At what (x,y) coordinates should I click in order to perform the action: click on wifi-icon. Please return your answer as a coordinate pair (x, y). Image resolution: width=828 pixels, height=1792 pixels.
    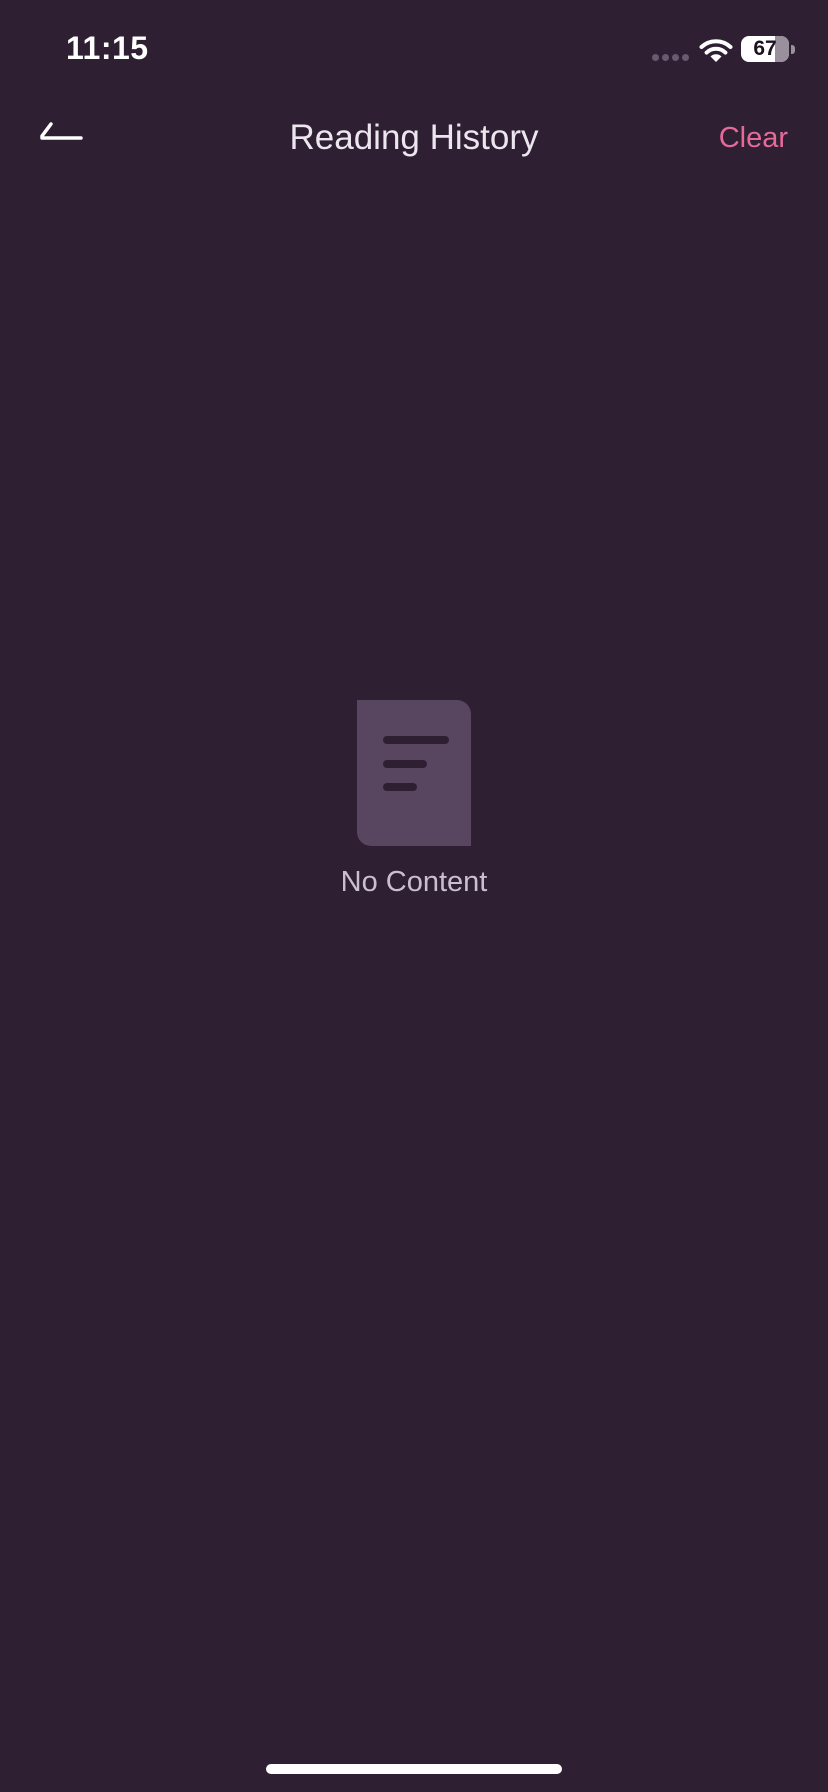
    Looking at the image, I should click on (716, 50).